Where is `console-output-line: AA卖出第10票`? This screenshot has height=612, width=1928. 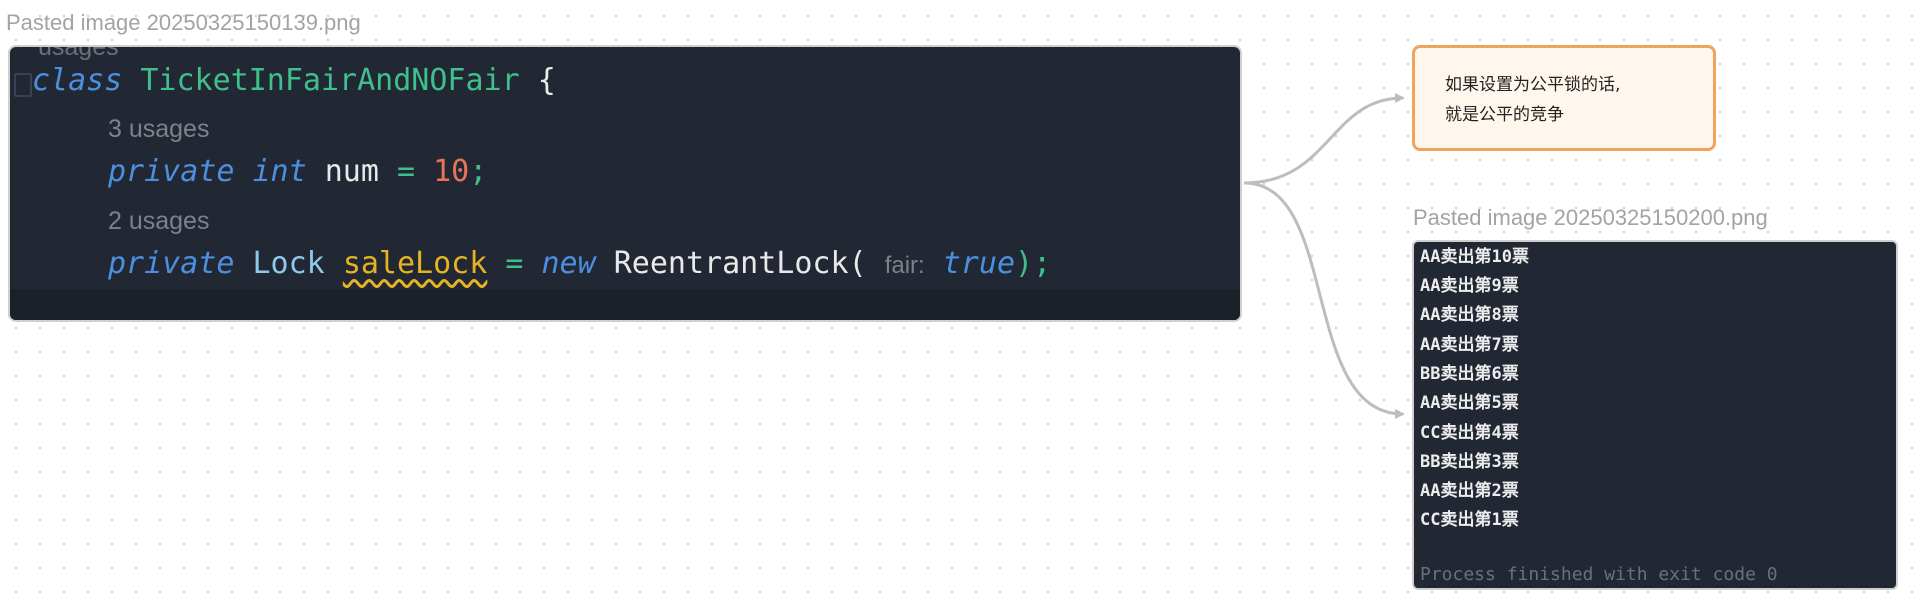
console-output-line: AA卖出第10票 is located at coordinates (1474, 257).